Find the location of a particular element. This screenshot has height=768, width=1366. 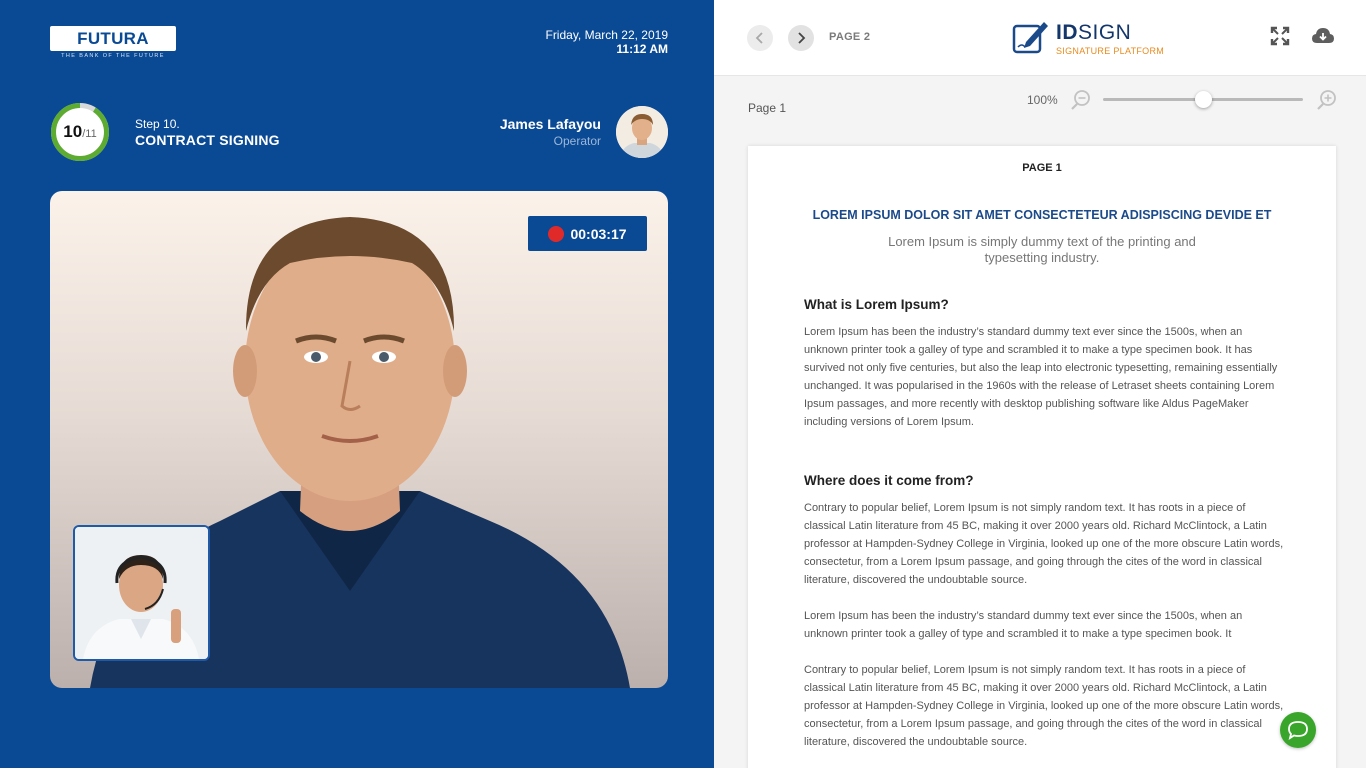

chevron-right-icon is located at coordinates (802, 38).